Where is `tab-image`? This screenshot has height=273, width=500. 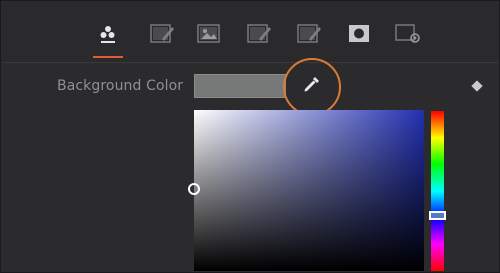
tab-image is located at coordinates (209, 34).